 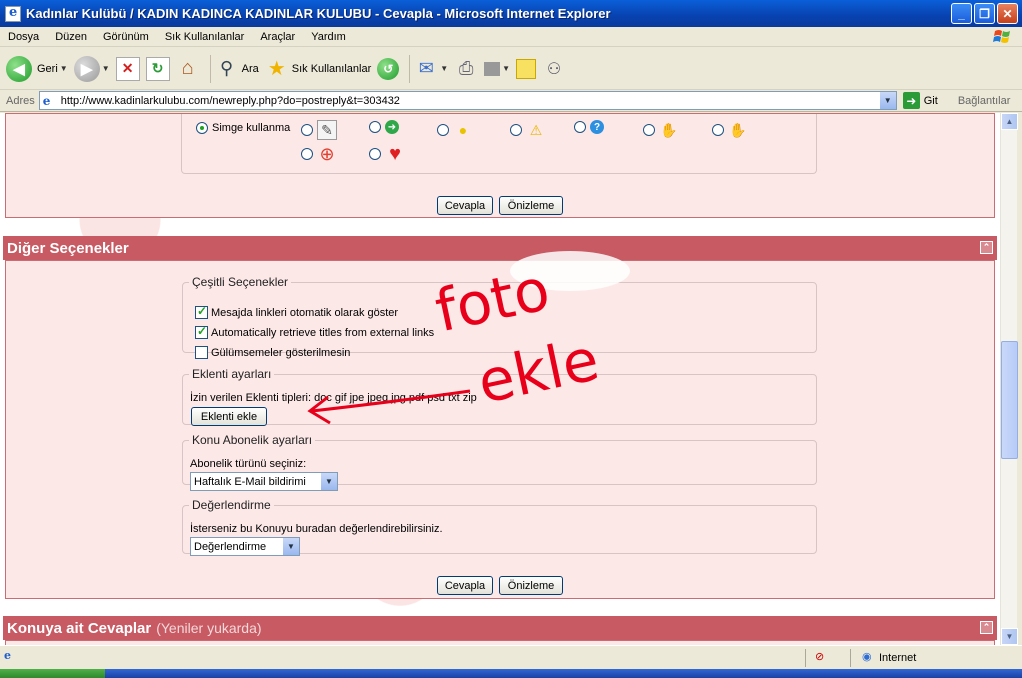 I want to click on icon-option-heart: ♥, so click(x=387, y=153).